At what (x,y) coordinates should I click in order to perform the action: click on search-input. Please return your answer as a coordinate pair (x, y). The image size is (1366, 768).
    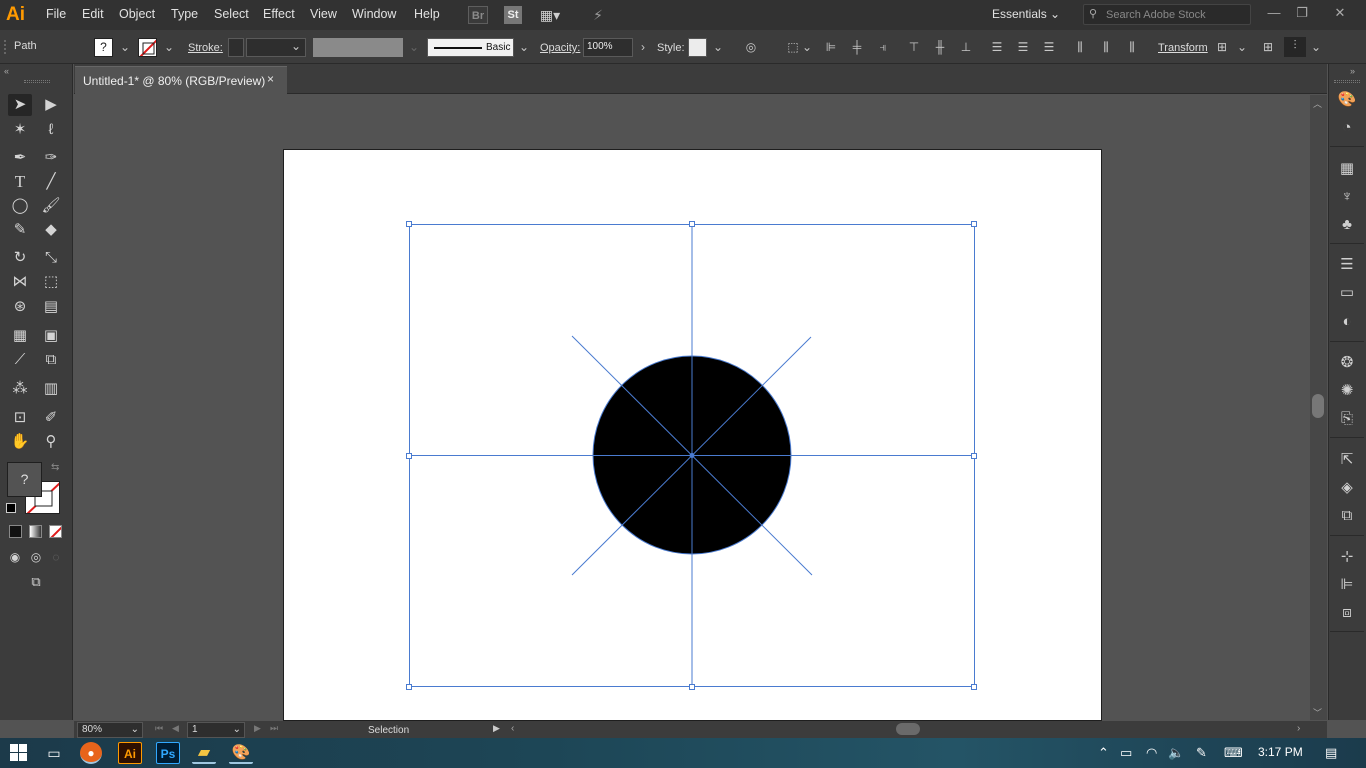
    Looking at the image, I should click on (1176, 14).